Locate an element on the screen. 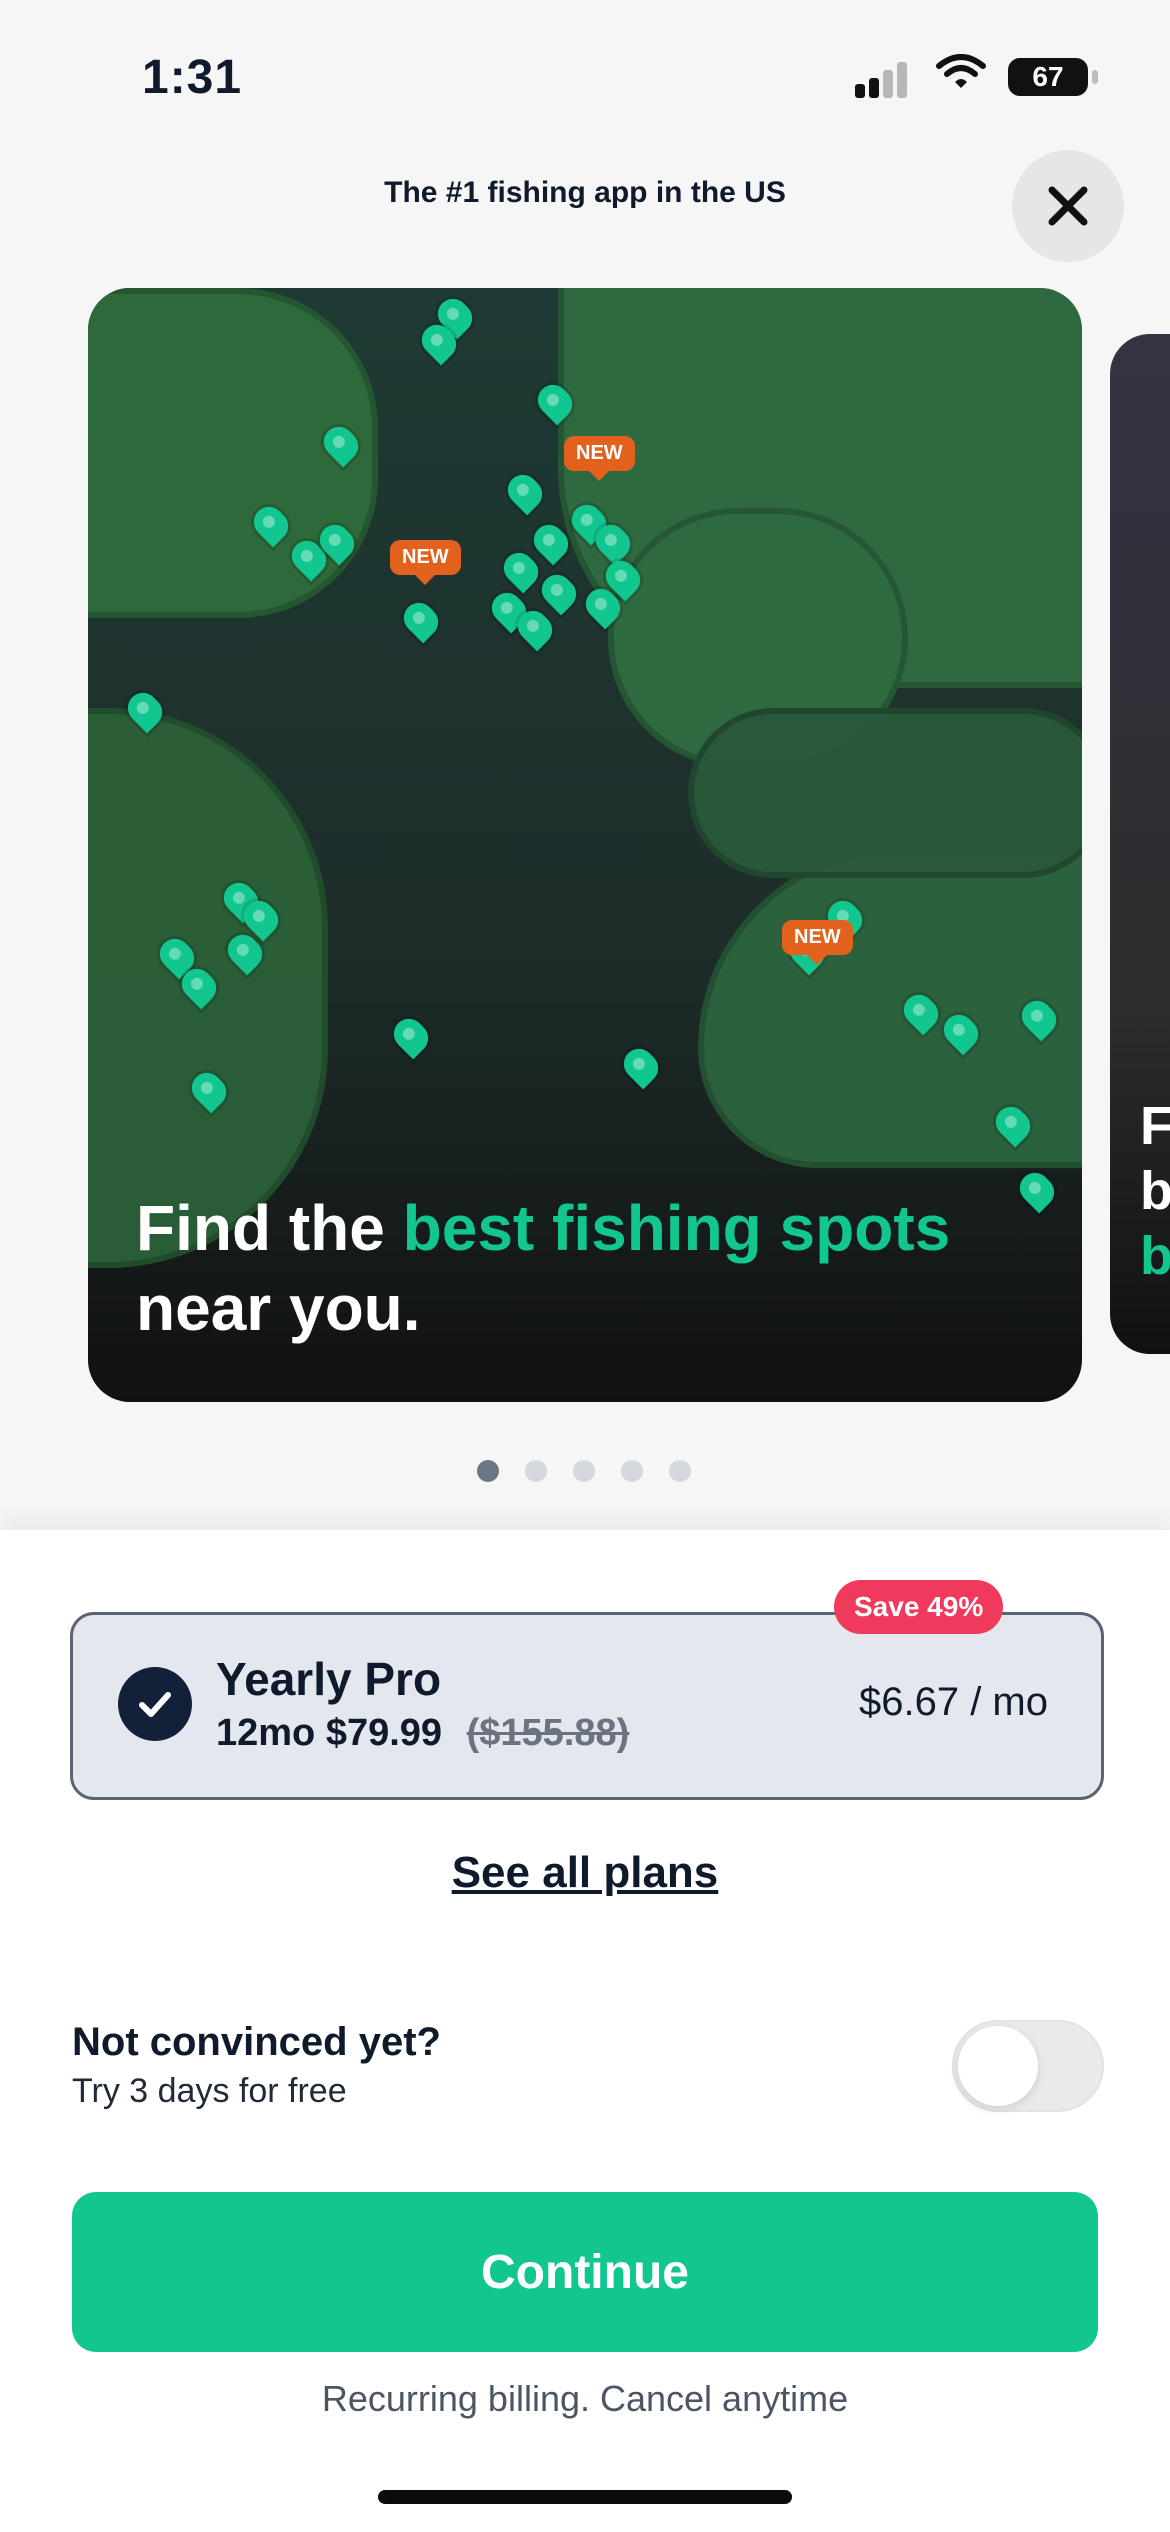 Image resolution: width=1170 pixels, height=2532 pixels. battery-indicator: 67 is located at coordinates (1053, 77).